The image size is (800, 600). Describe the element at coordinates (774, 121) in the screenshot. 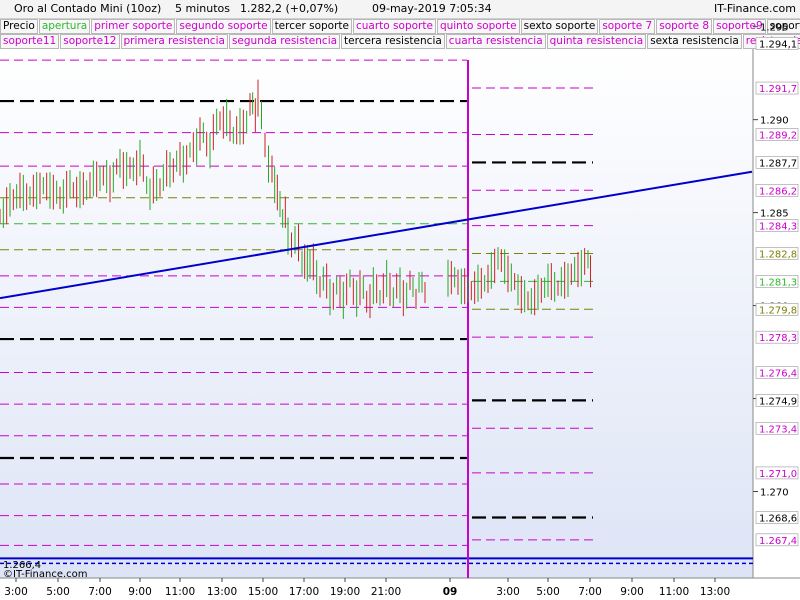

I see `y-tick-label: 1.290` at that location.